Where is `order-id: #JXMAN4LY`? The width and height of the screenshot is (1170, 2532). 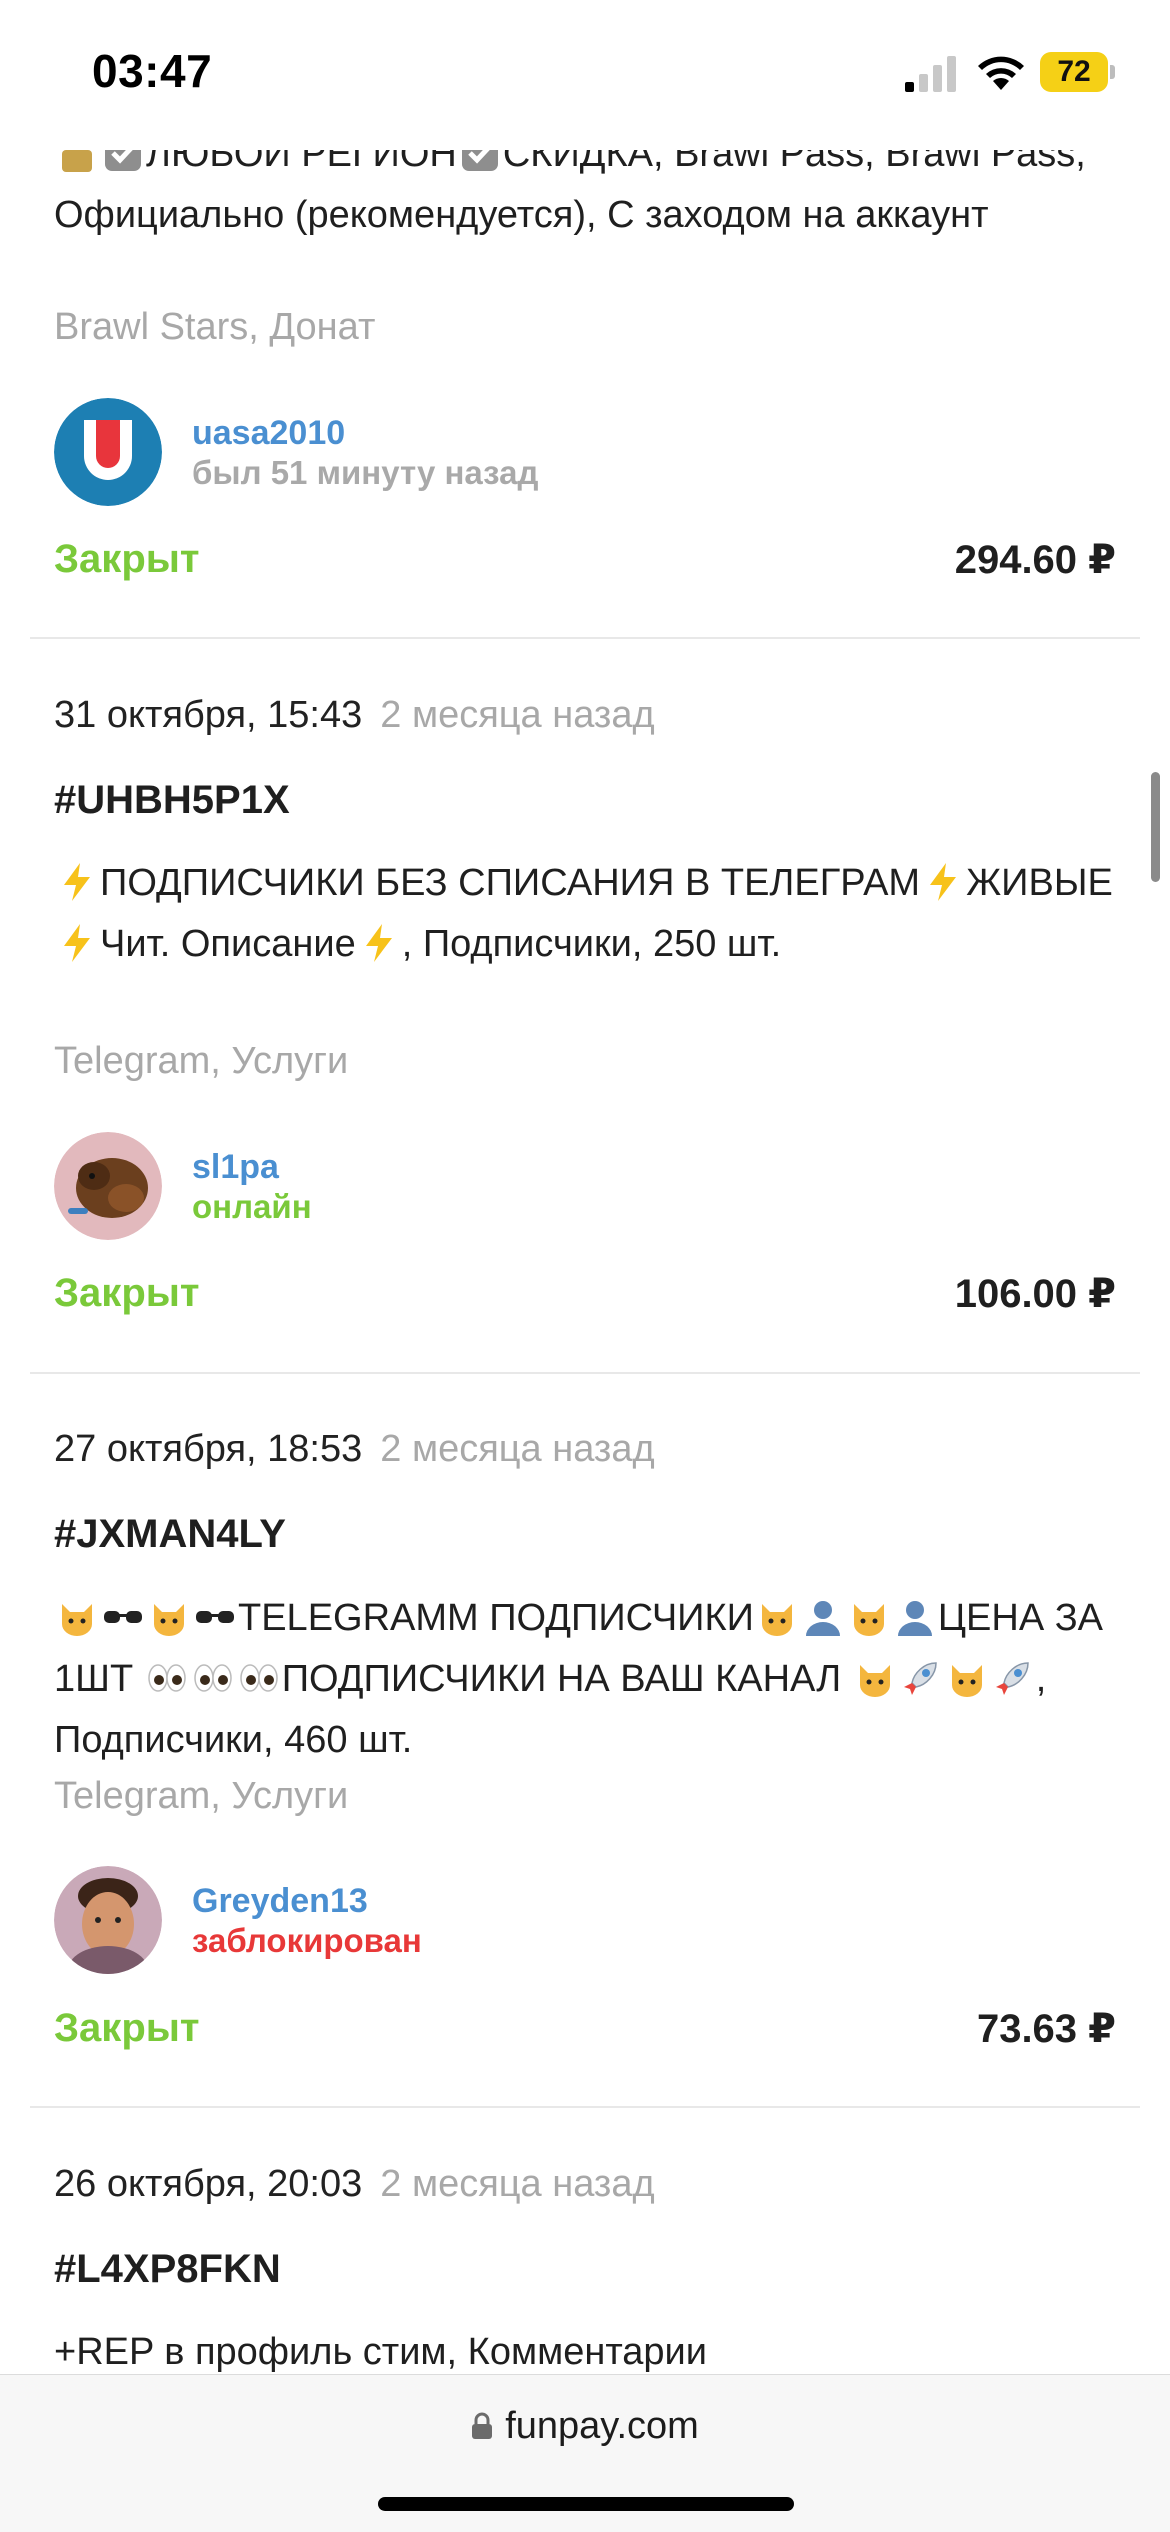 order-id: #JXMAN4LY is located at coordinates (170, 1534).